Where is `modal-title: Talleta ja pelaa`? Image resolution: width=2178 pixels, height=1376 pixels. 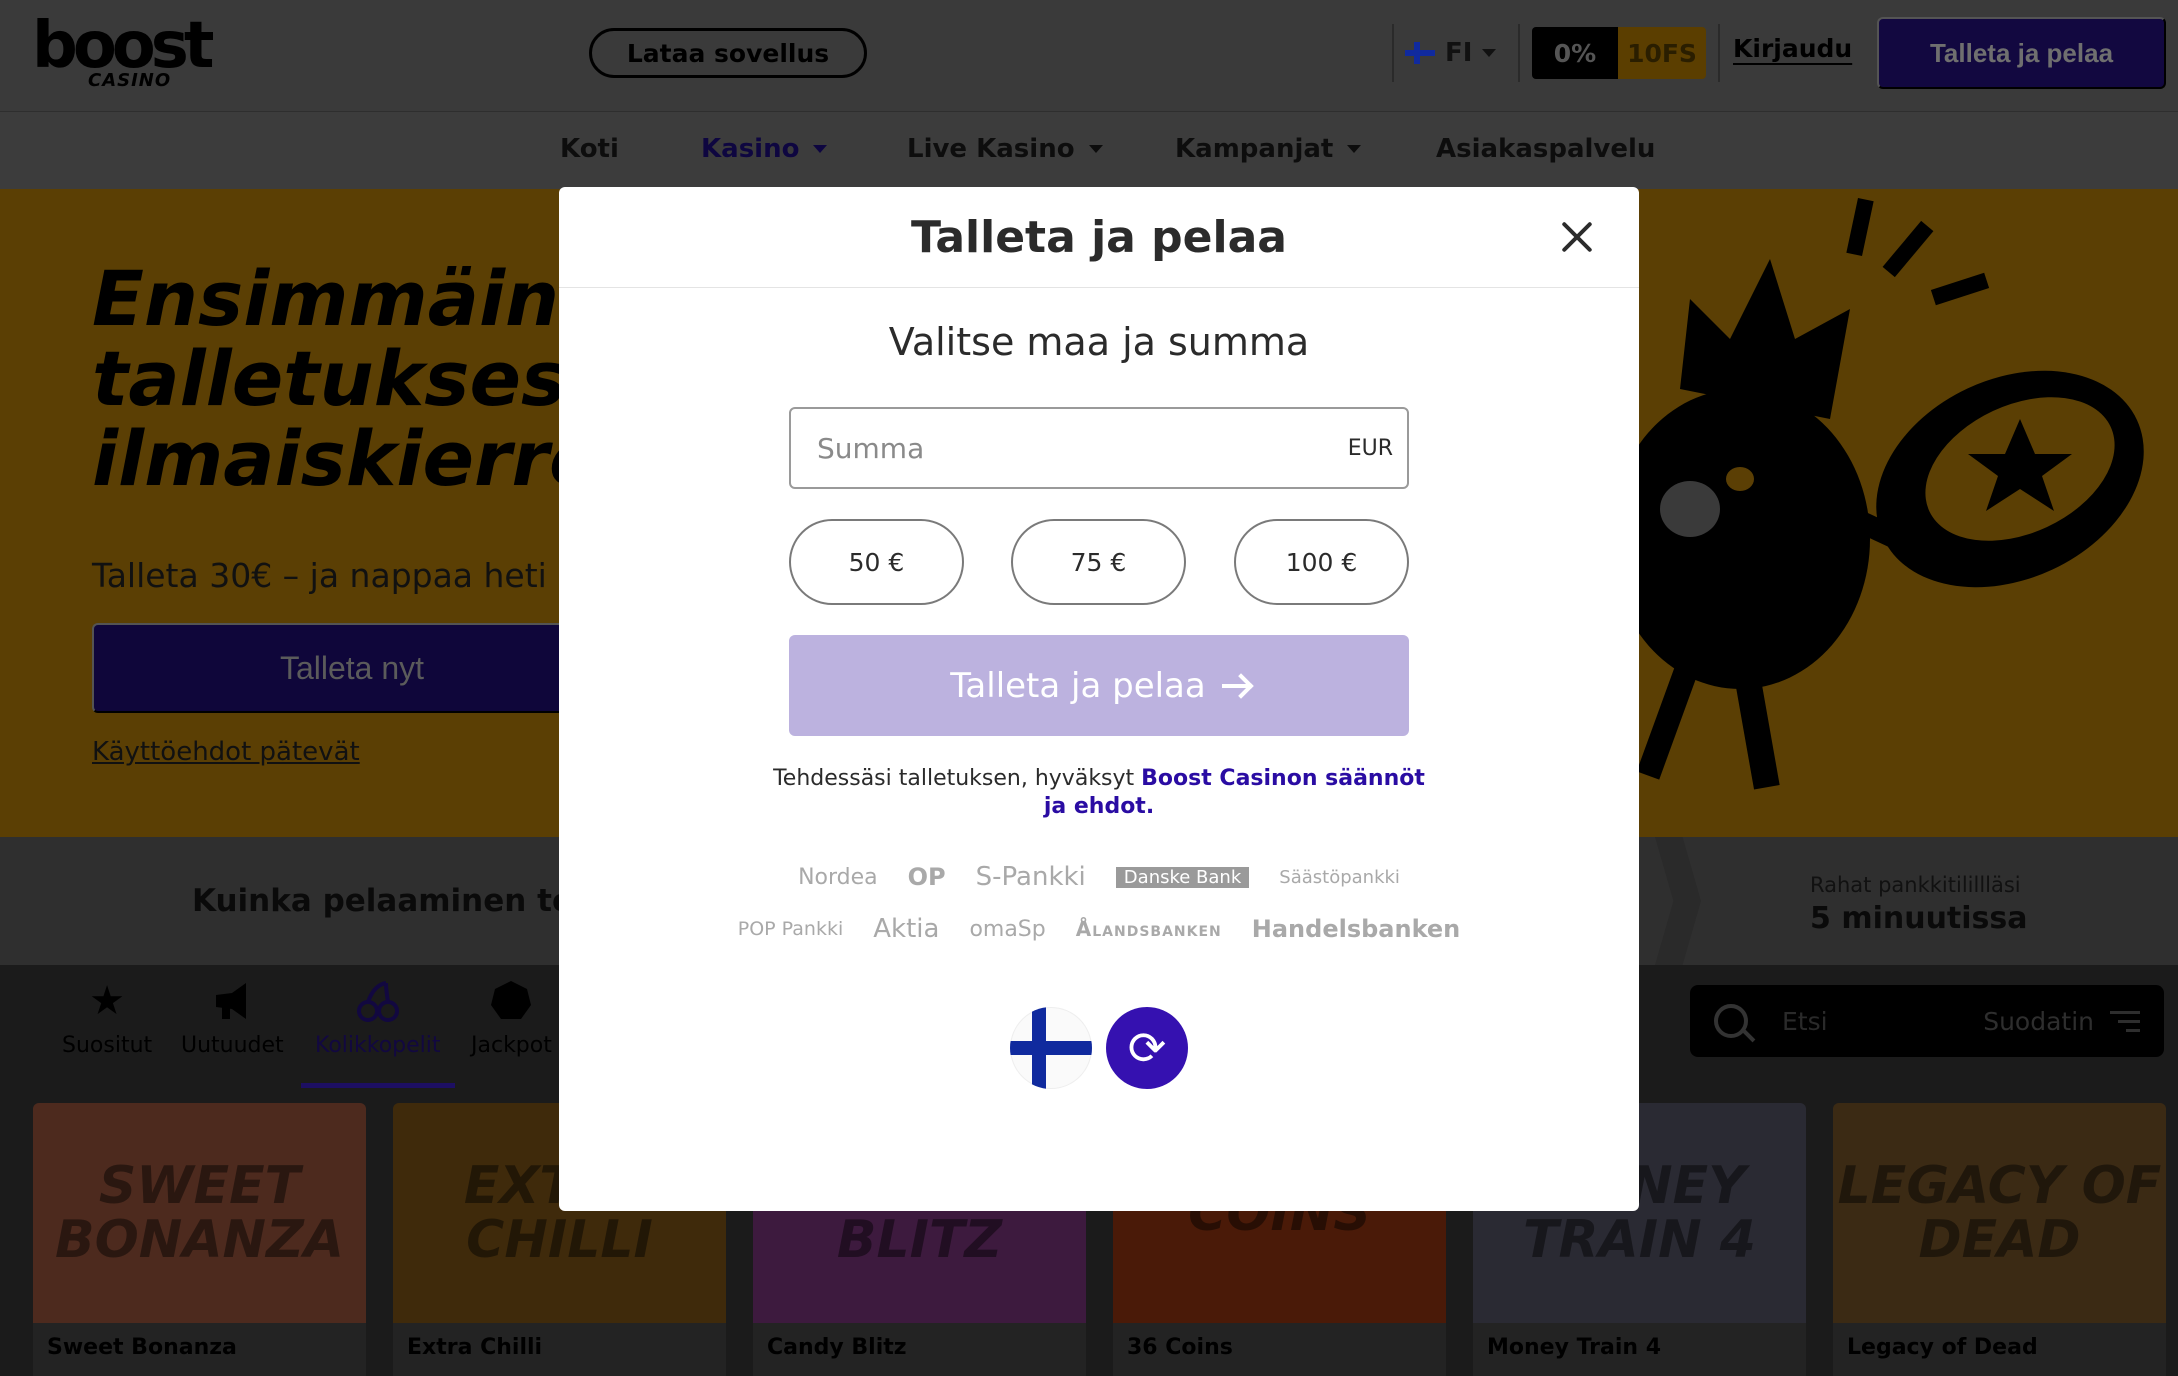 modal-title: Talleta ja pelaa is located at coordinates (1099, 237).